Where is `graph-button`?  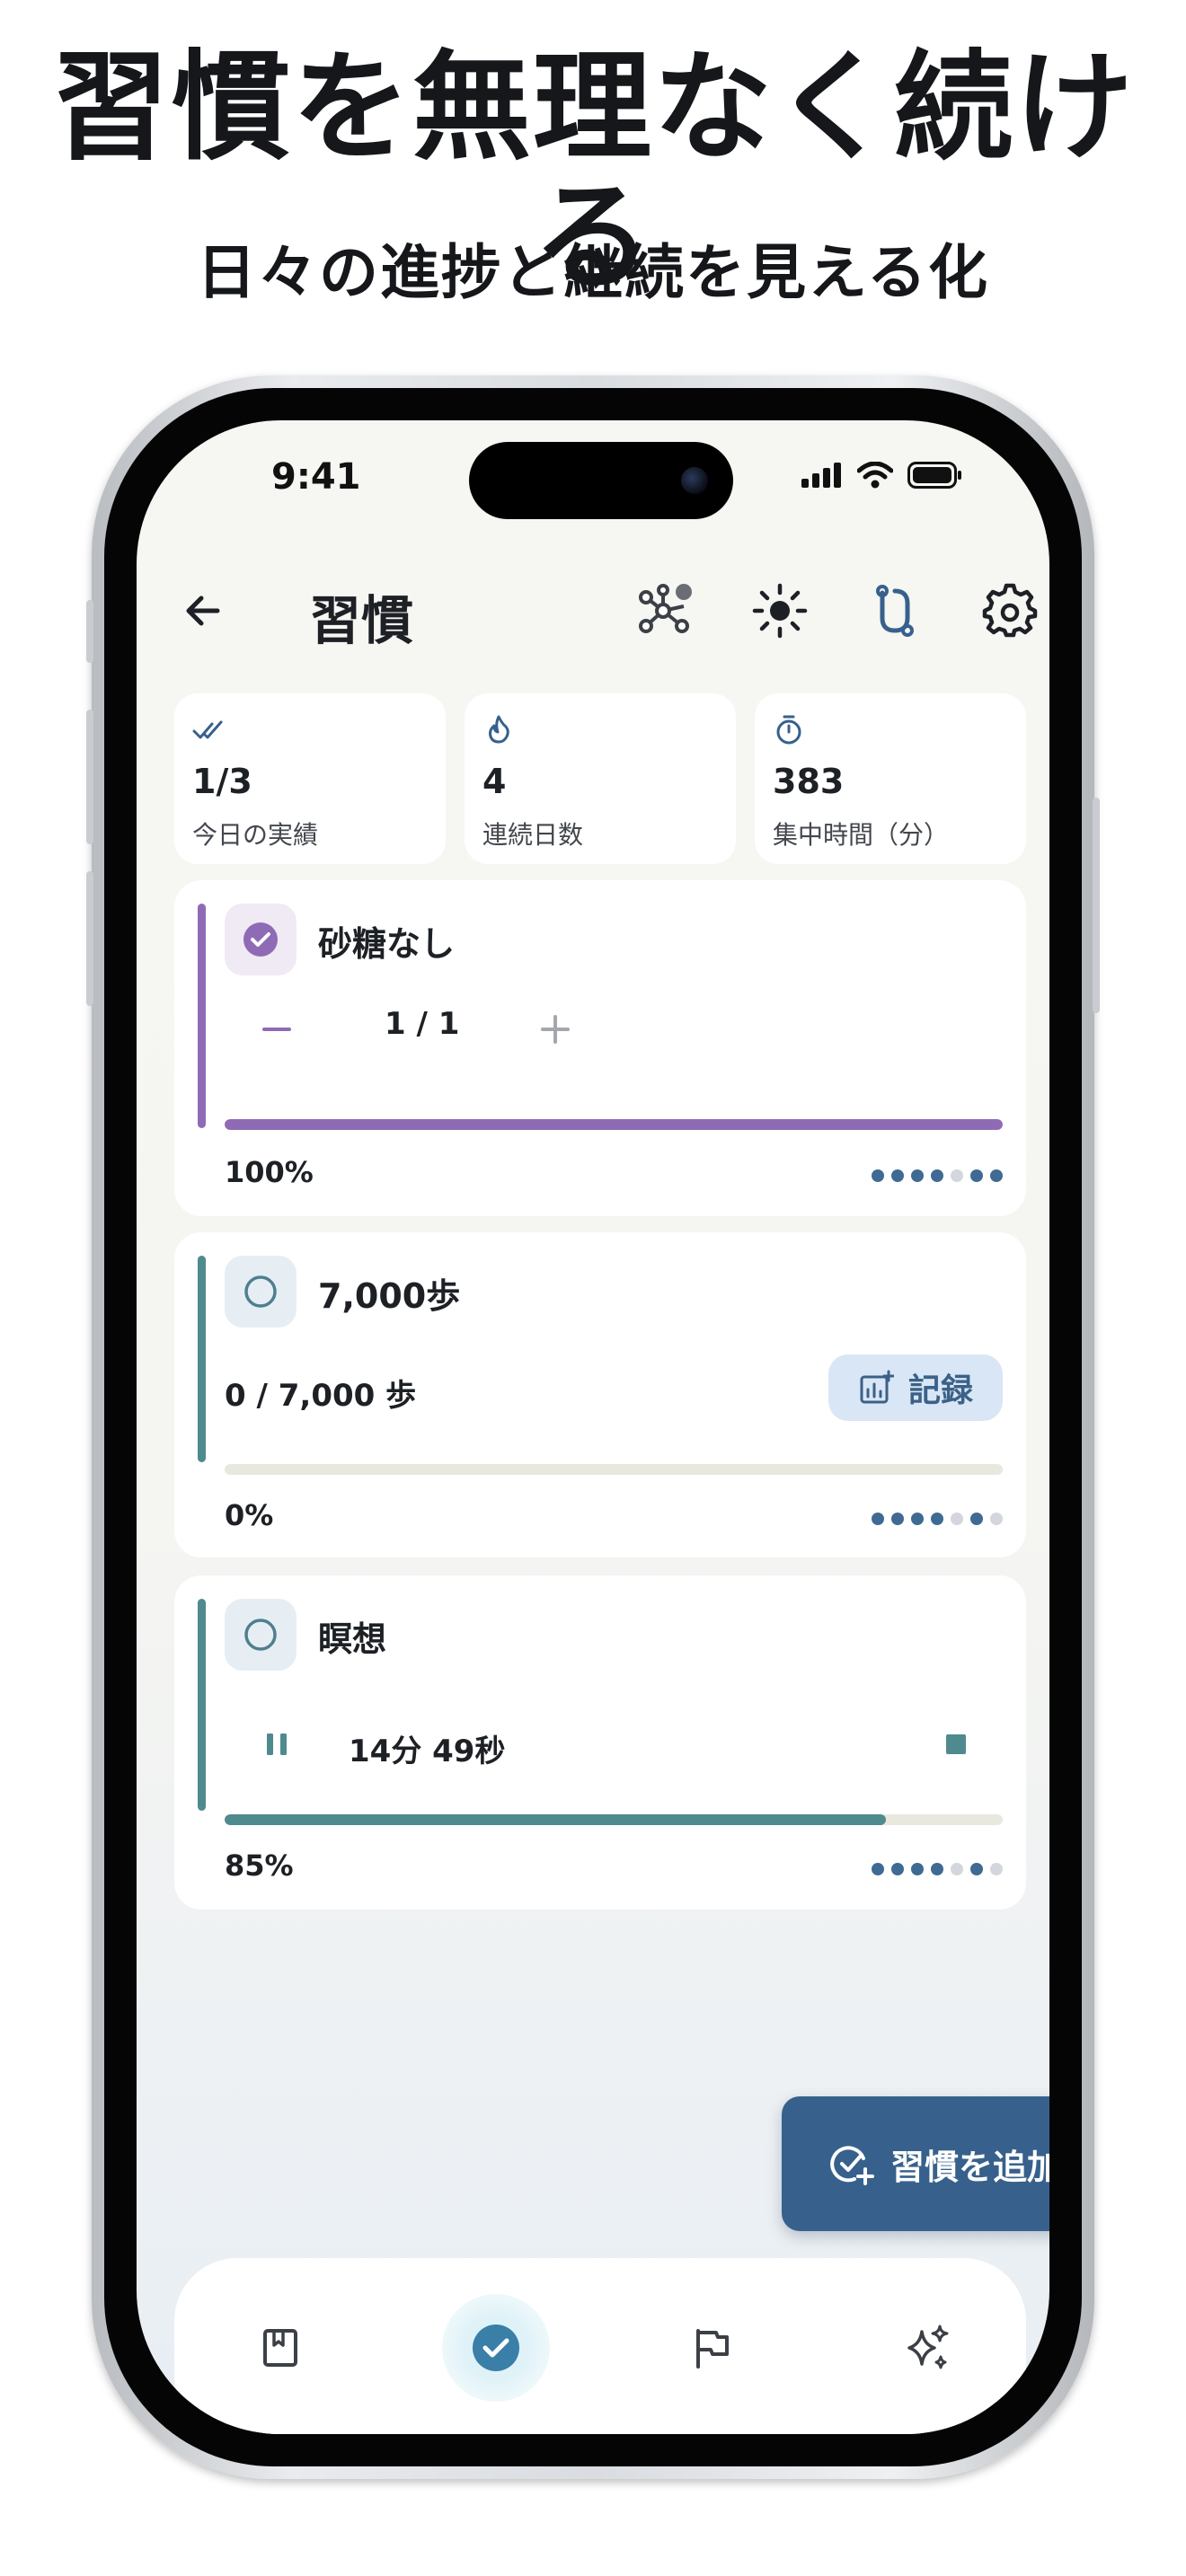 graph-button is located at coordinates (665, 610).